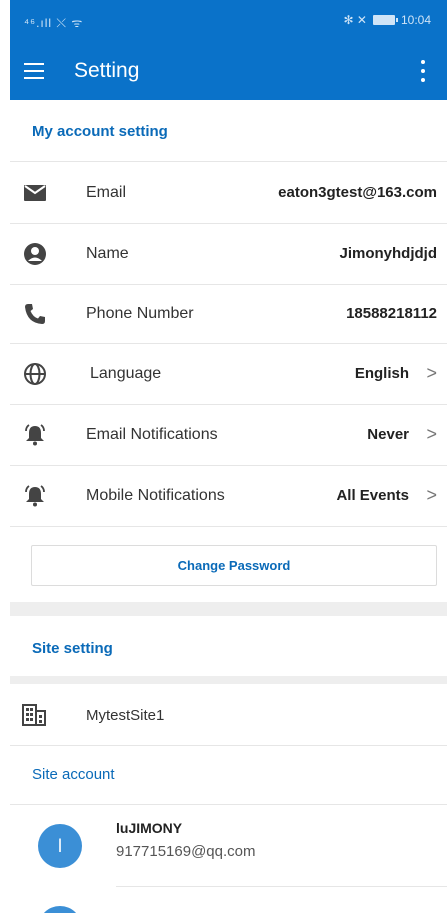 This screenshot has height=913, width=447. Describe the element at coordinates (228, 435) in the screenshot. I see `email-notifications-row: Email Notifications Never >` at that location.